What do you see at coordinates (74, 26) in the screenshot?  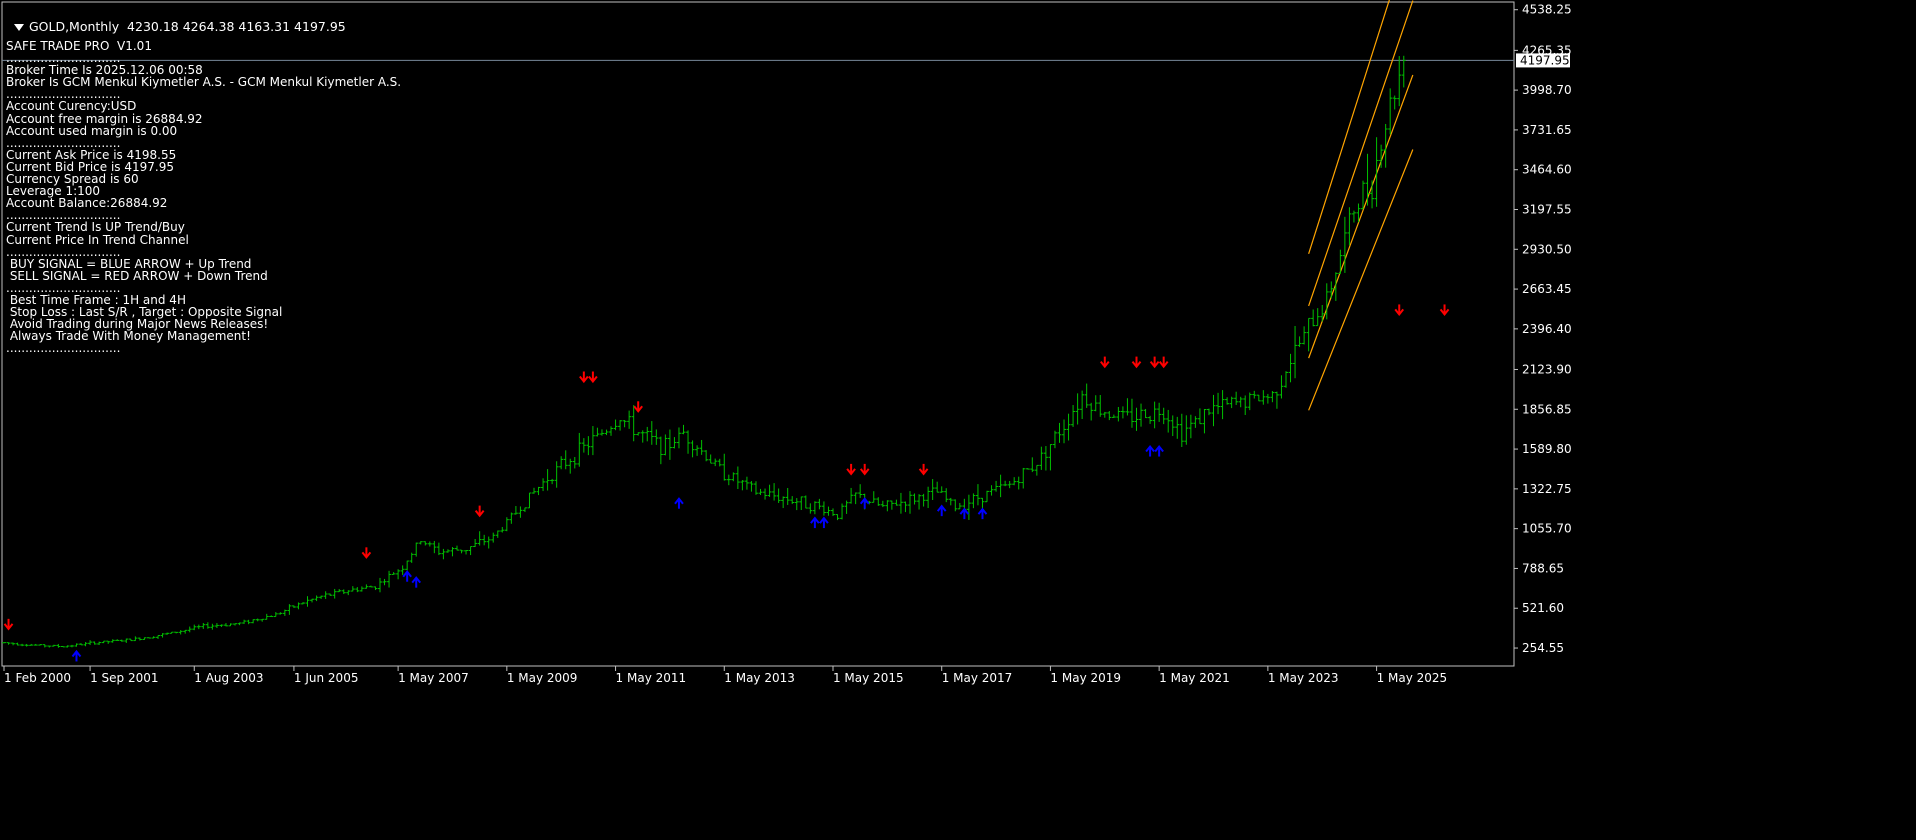 I see `symbol-label: GOLD,Monthly` at bounding box center [74, 26].